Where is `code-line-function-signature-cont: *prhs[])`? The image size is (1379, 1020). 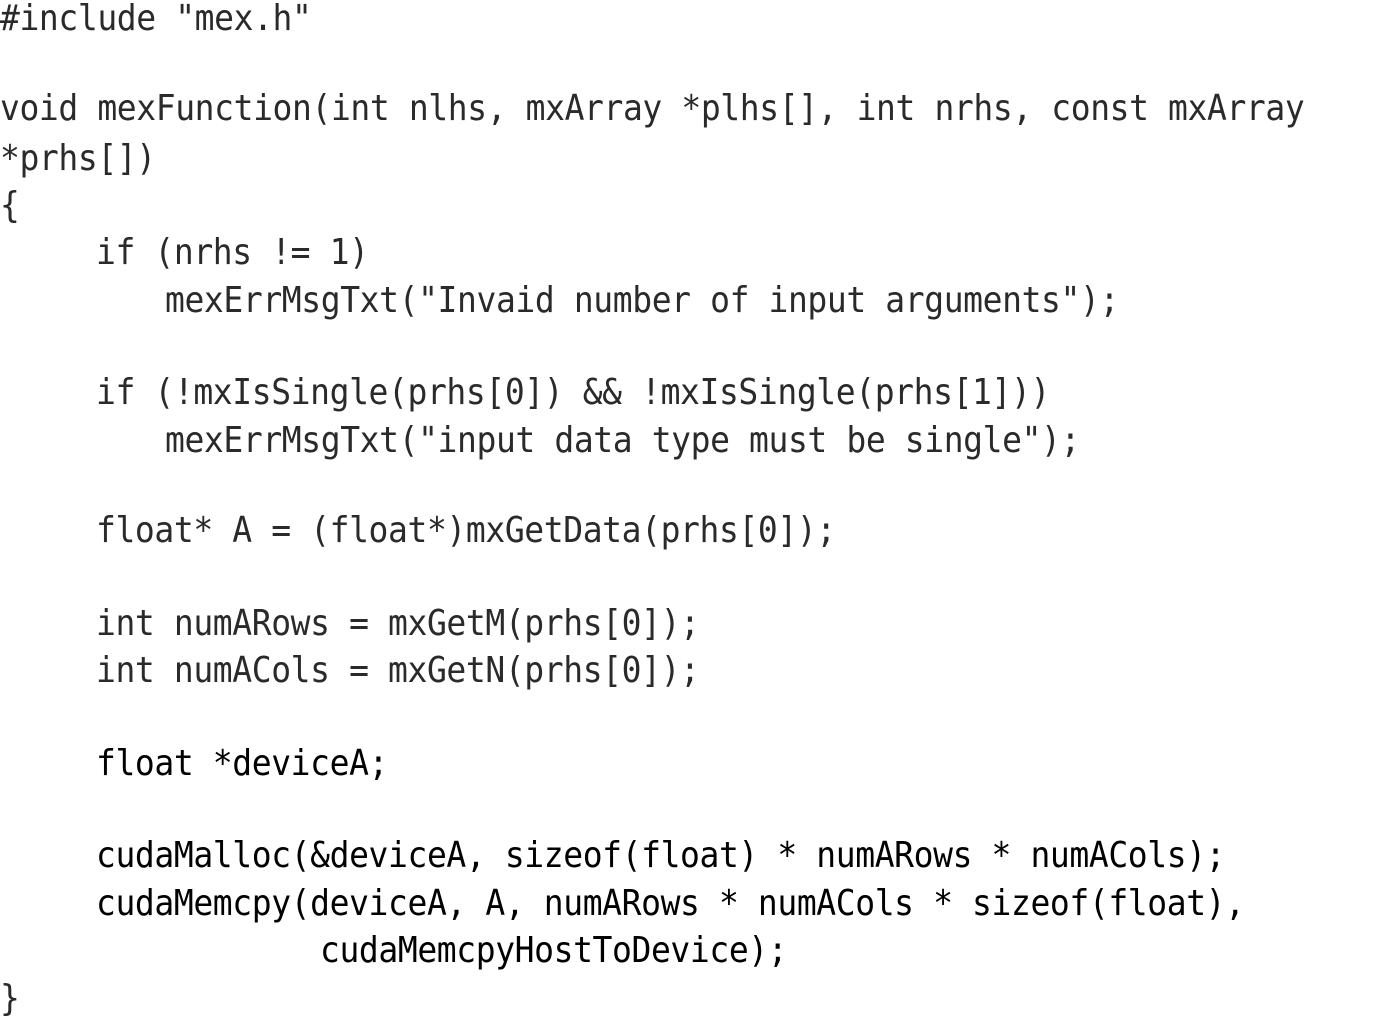
code-line-function-signature-cont: *prhs[]) is located at coordinates (78, 157).